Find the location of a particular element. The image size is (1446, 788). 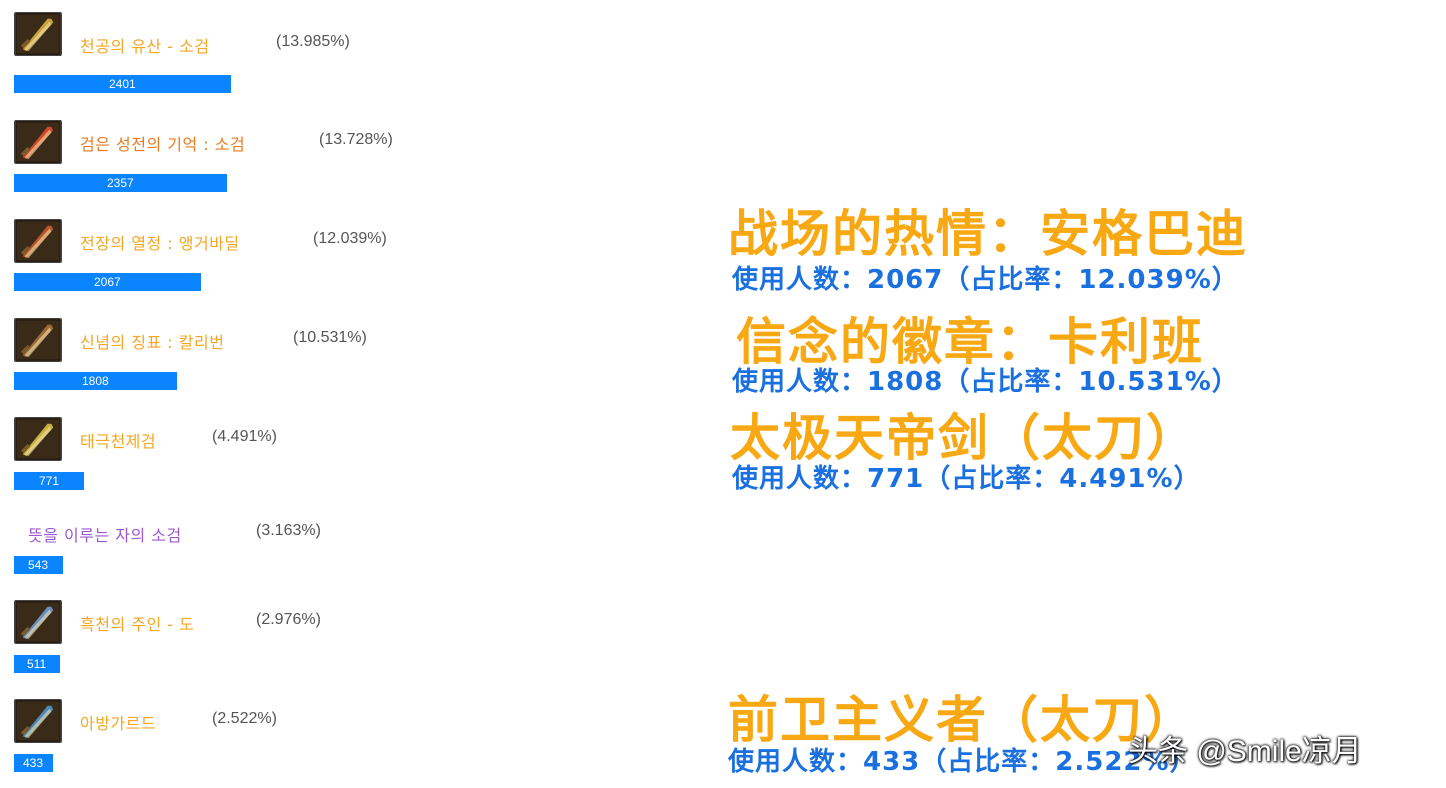

usage-bar-fill: 433 is located at coordinates (33, 763).